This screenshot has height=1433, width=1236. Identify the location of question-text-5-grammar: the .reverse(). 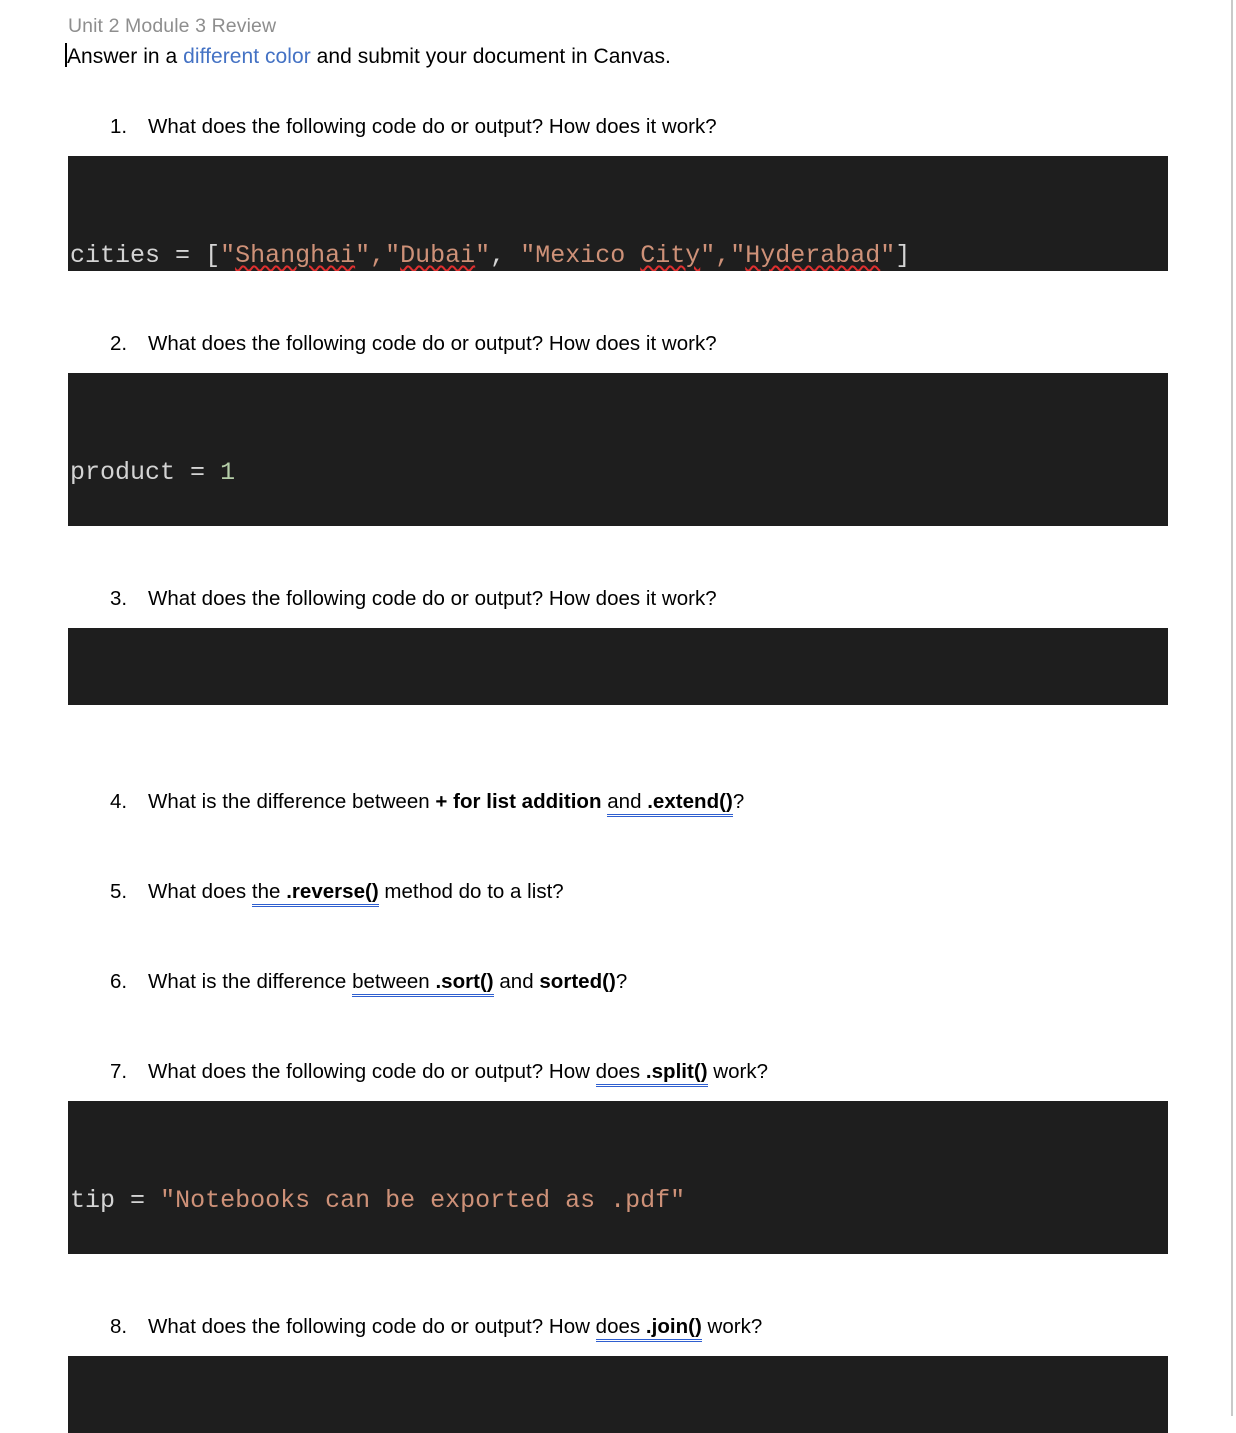
(315, 893).